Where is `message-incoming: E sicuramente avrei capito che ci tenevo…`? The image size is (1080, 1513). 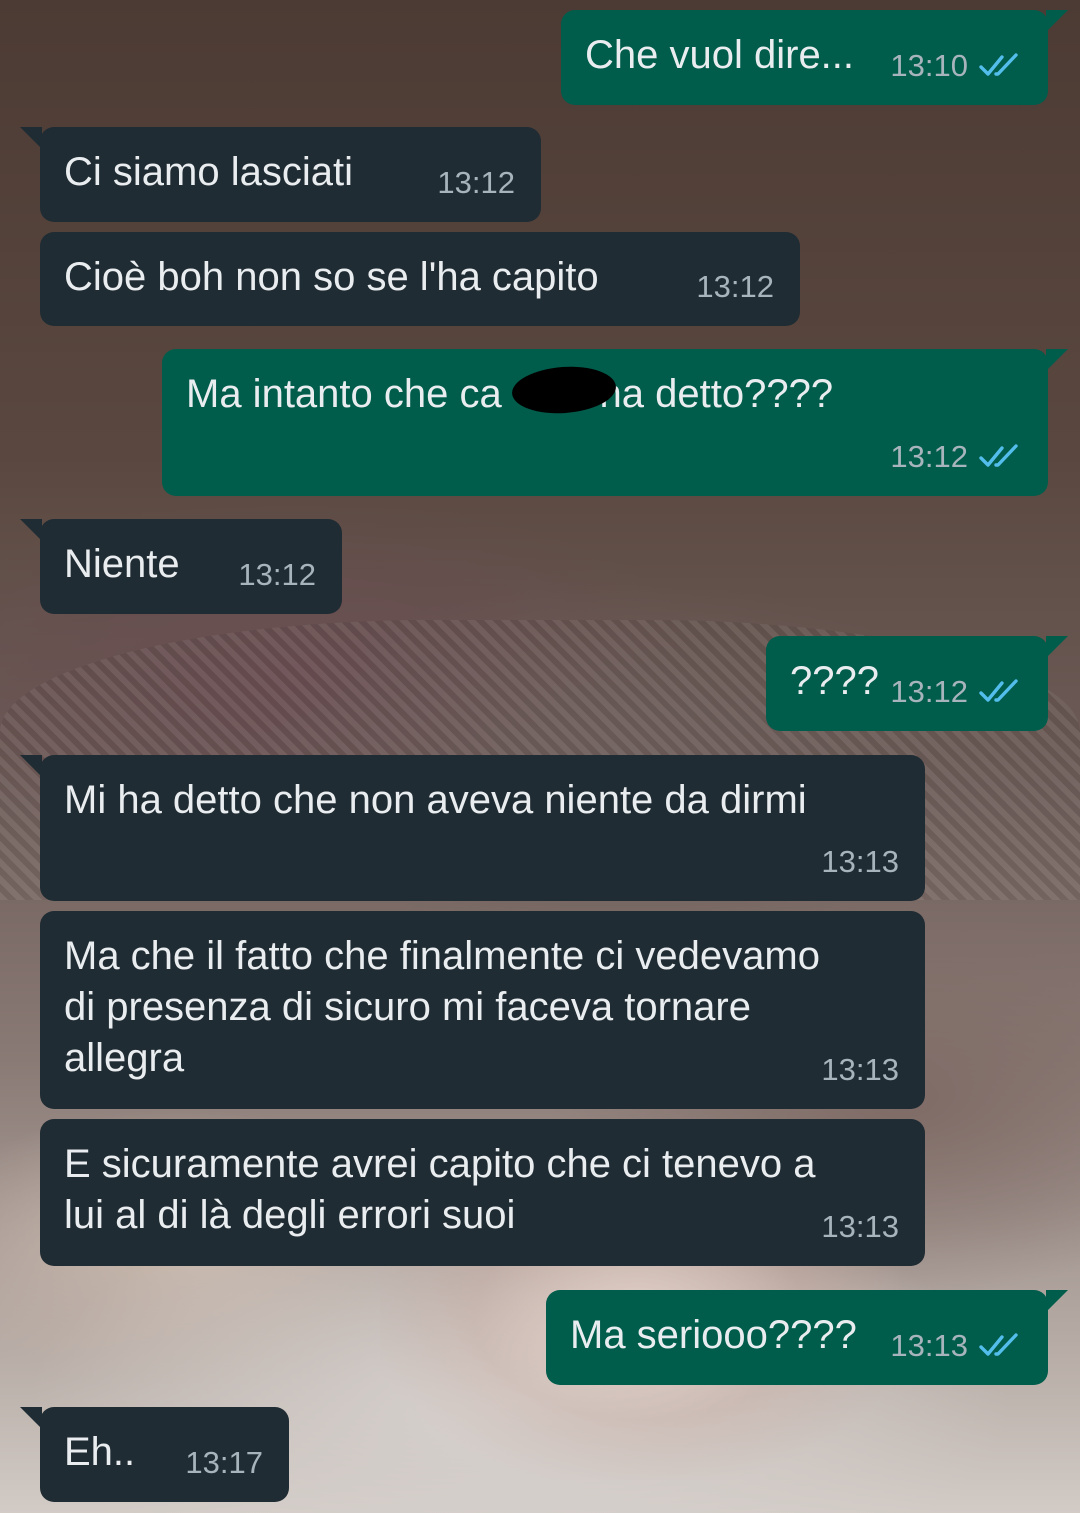
message-incoming: E sicuramente avrei capito che ci tenevo… is located at coordinates (482, 1192).